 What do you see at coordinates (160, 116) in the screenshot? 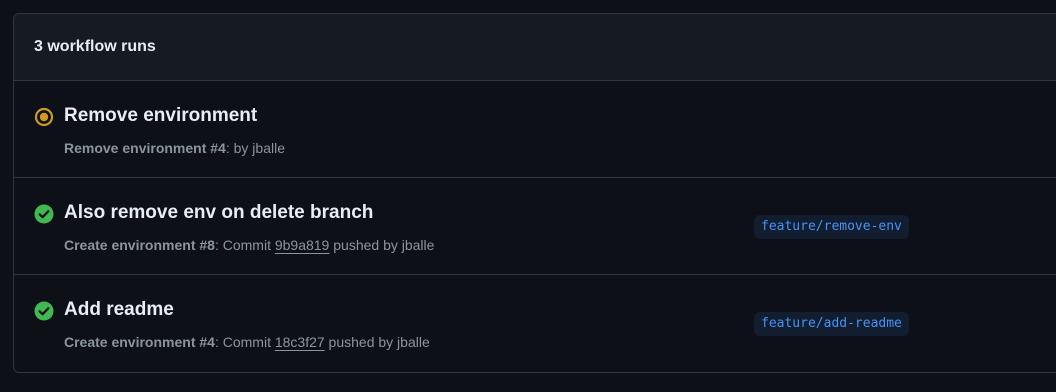
I see `run-title: Remove environment` at bounding box center [160, 116].